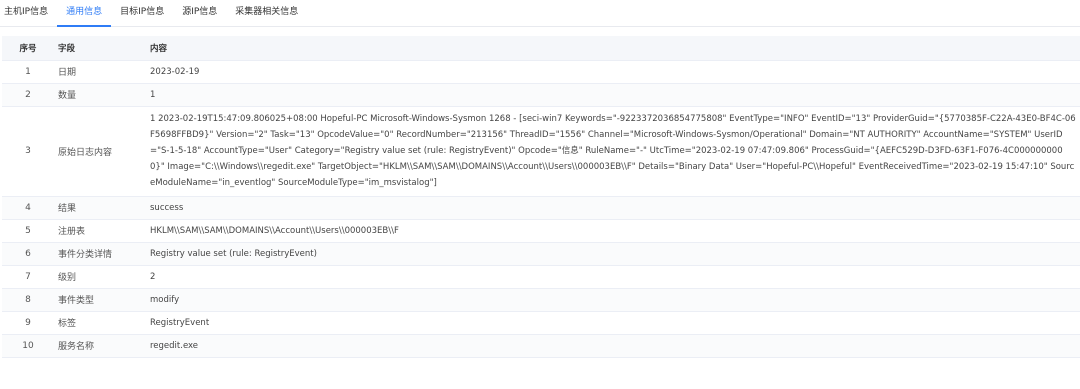 The height and width of the screenshot is (389, 1080). Describe the element at coordinates (84, 13) in the screenshot. I see `tab-general-info: 通用信息` at that location.